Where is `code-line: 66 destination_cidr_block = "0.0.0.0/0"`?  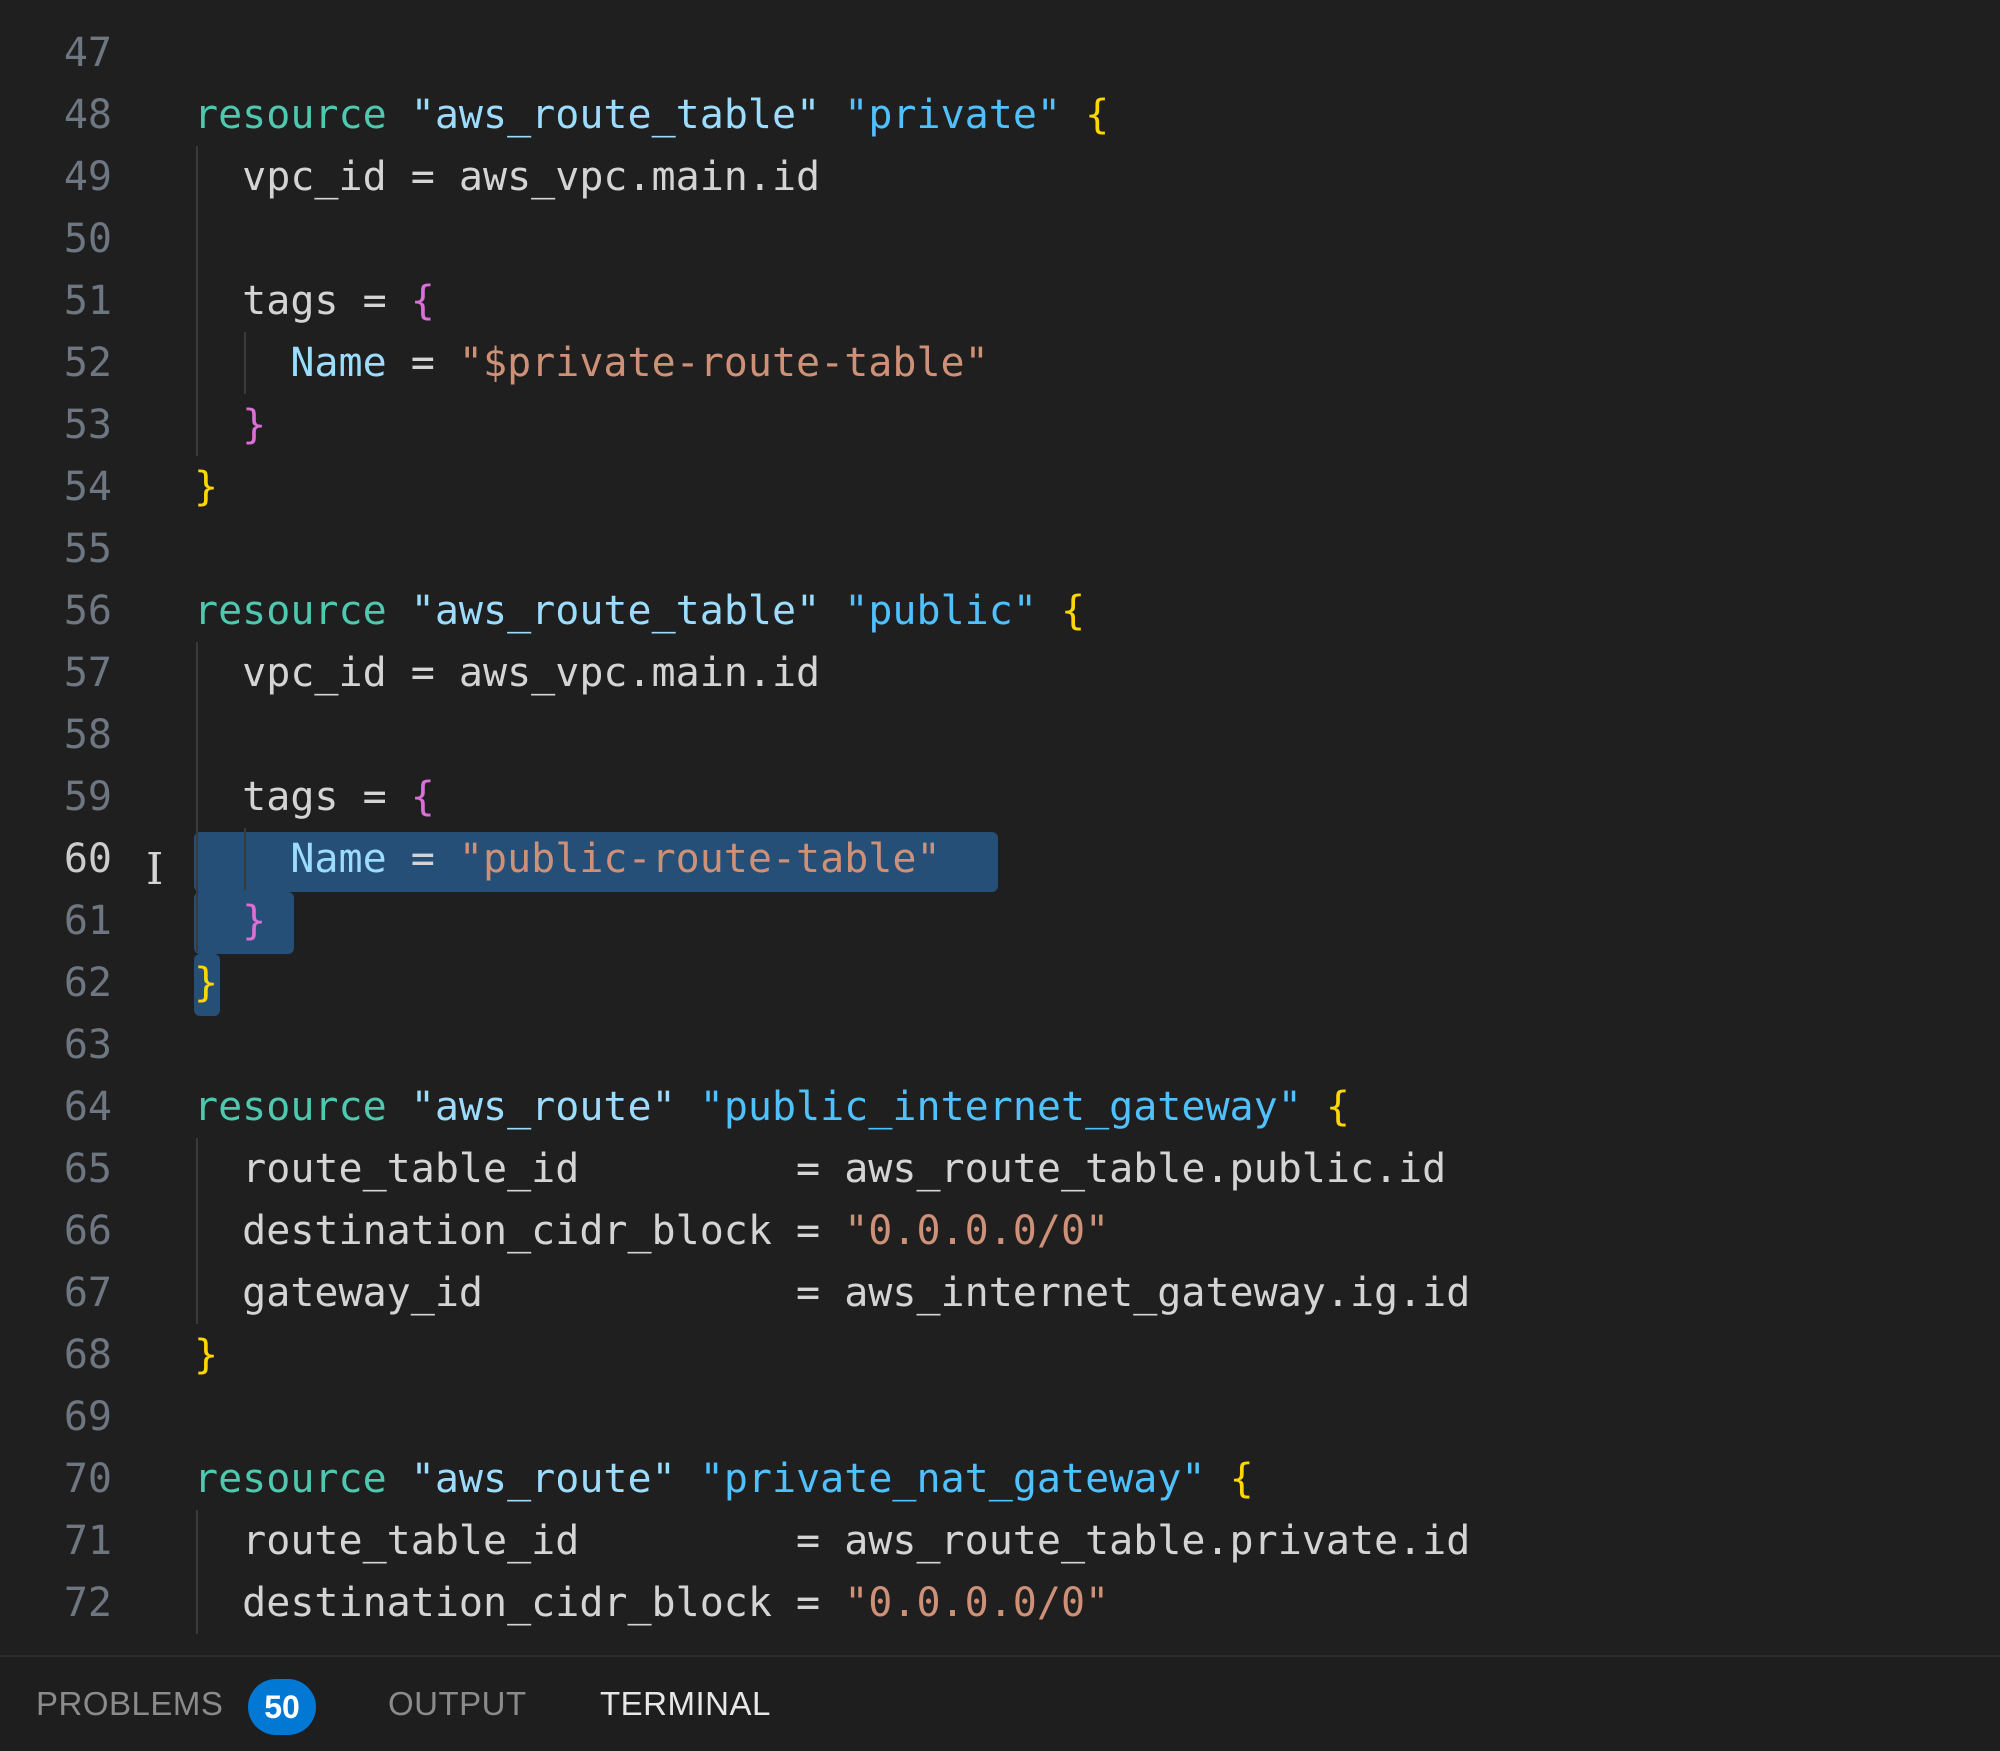 code-line: 66 destination_cidr_block = "0.0.0.0/0" is located at coordinates (1000, 1231).